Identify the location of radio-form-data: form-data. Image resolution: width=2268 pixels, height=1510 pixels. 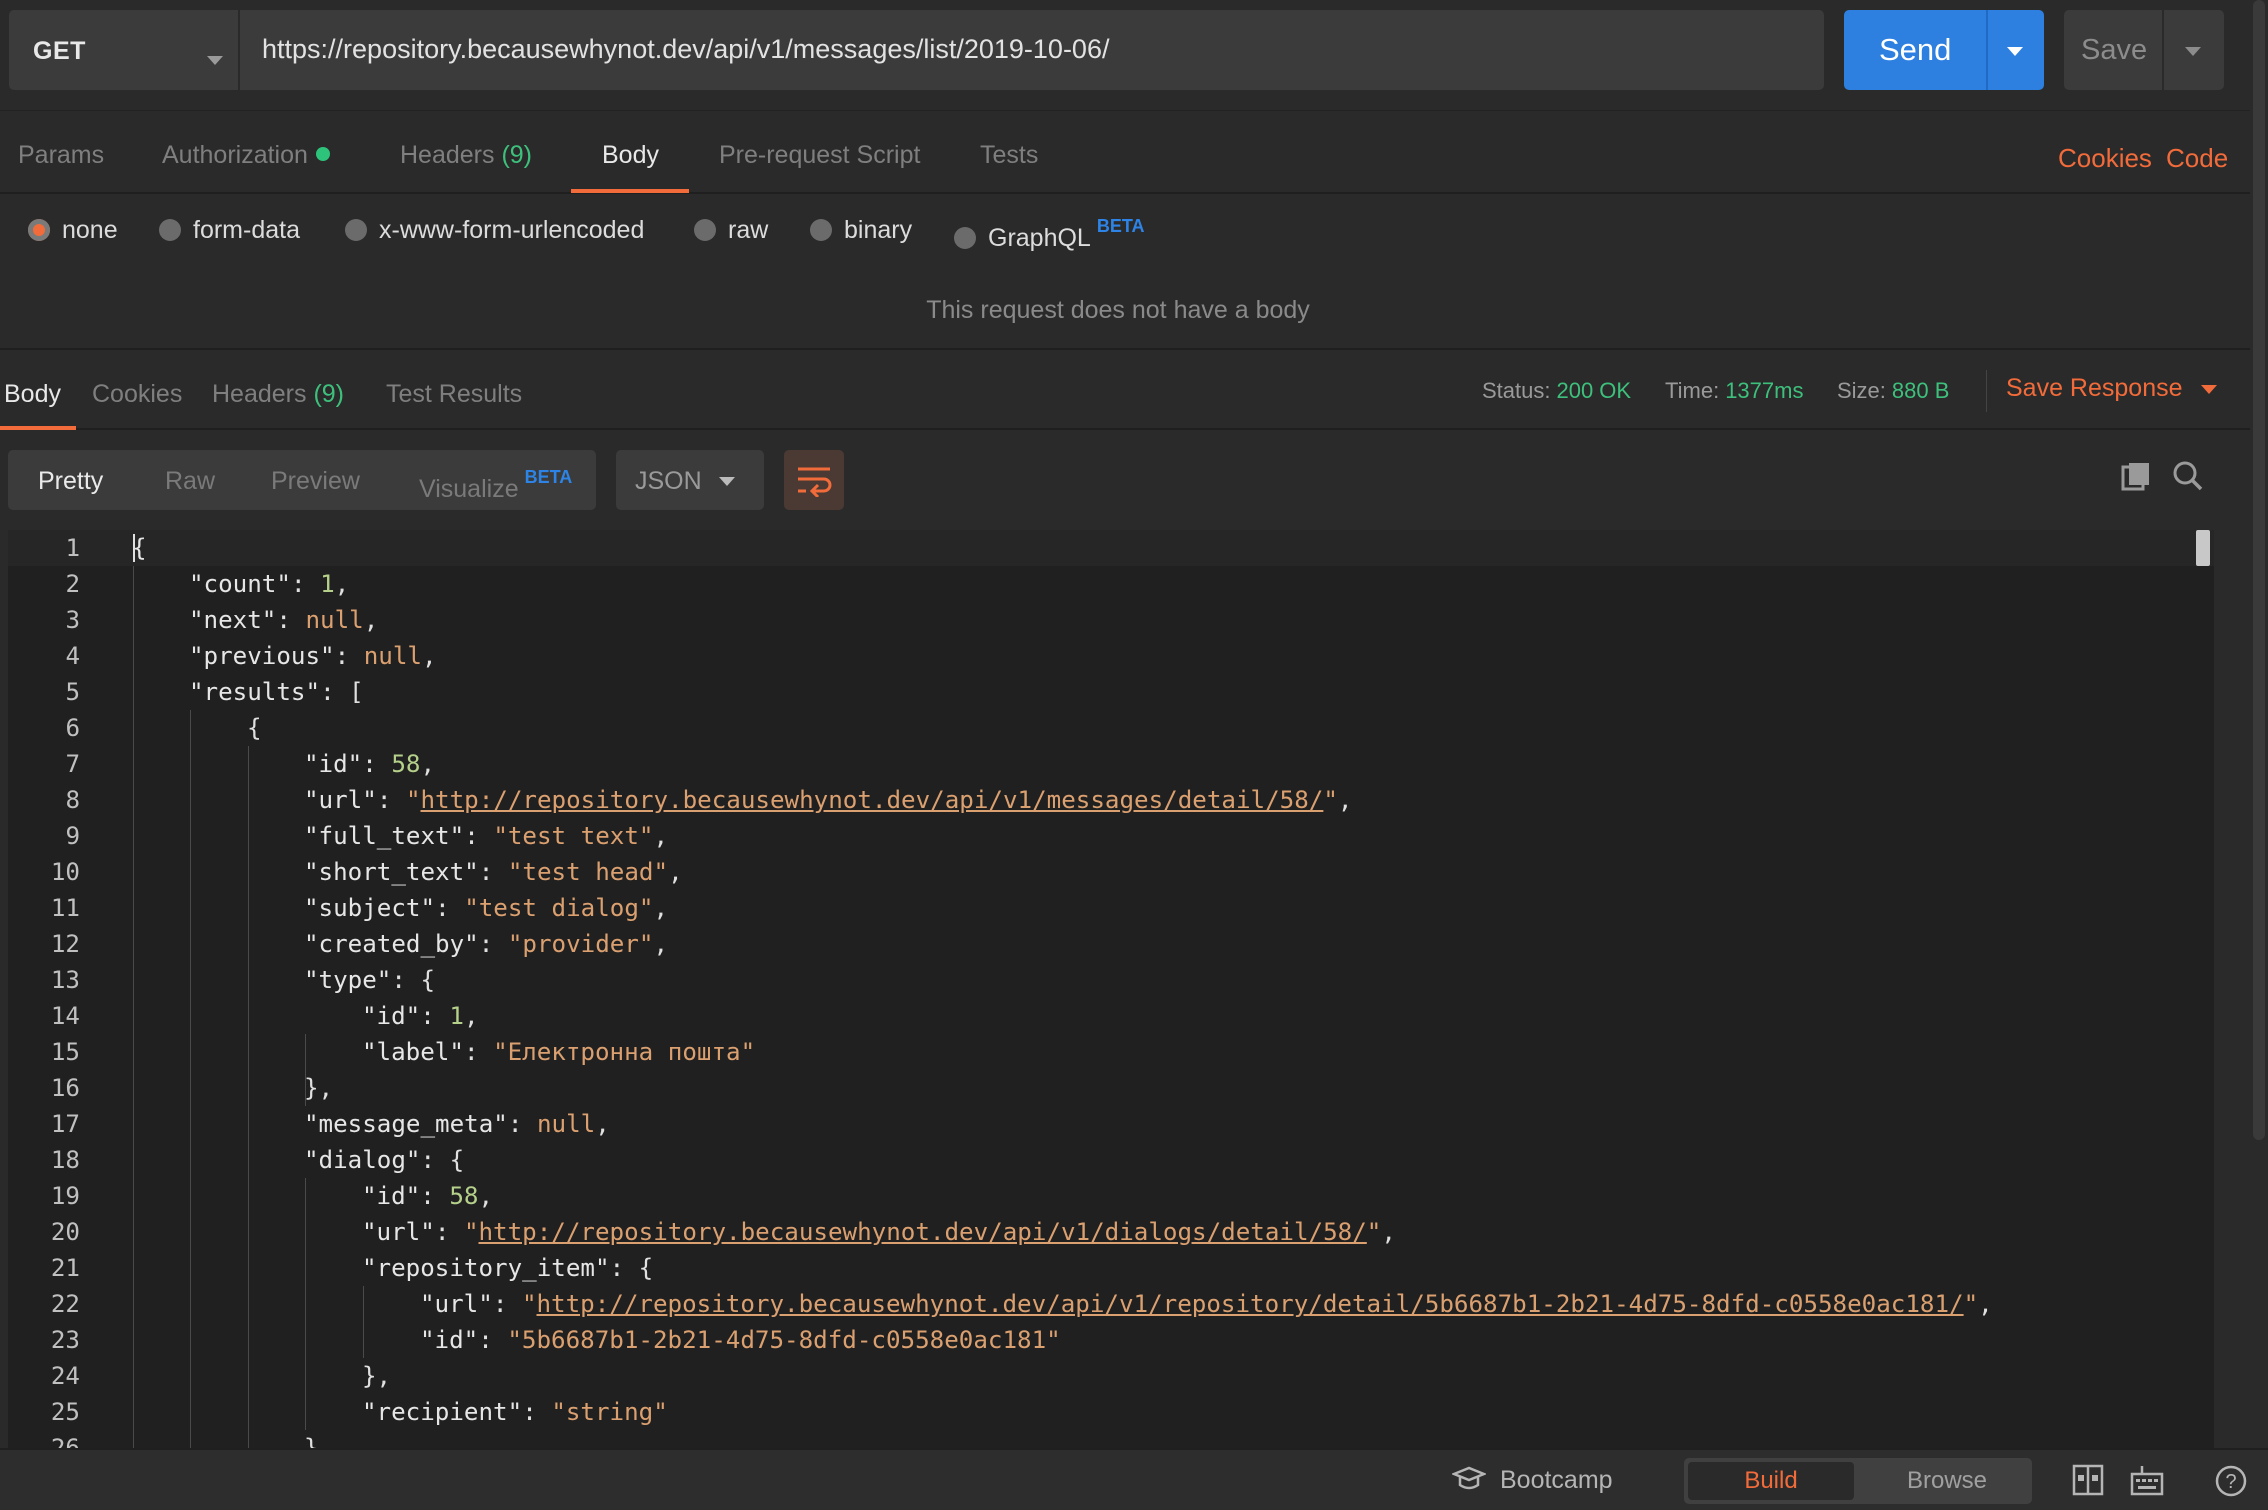
(229, 230).